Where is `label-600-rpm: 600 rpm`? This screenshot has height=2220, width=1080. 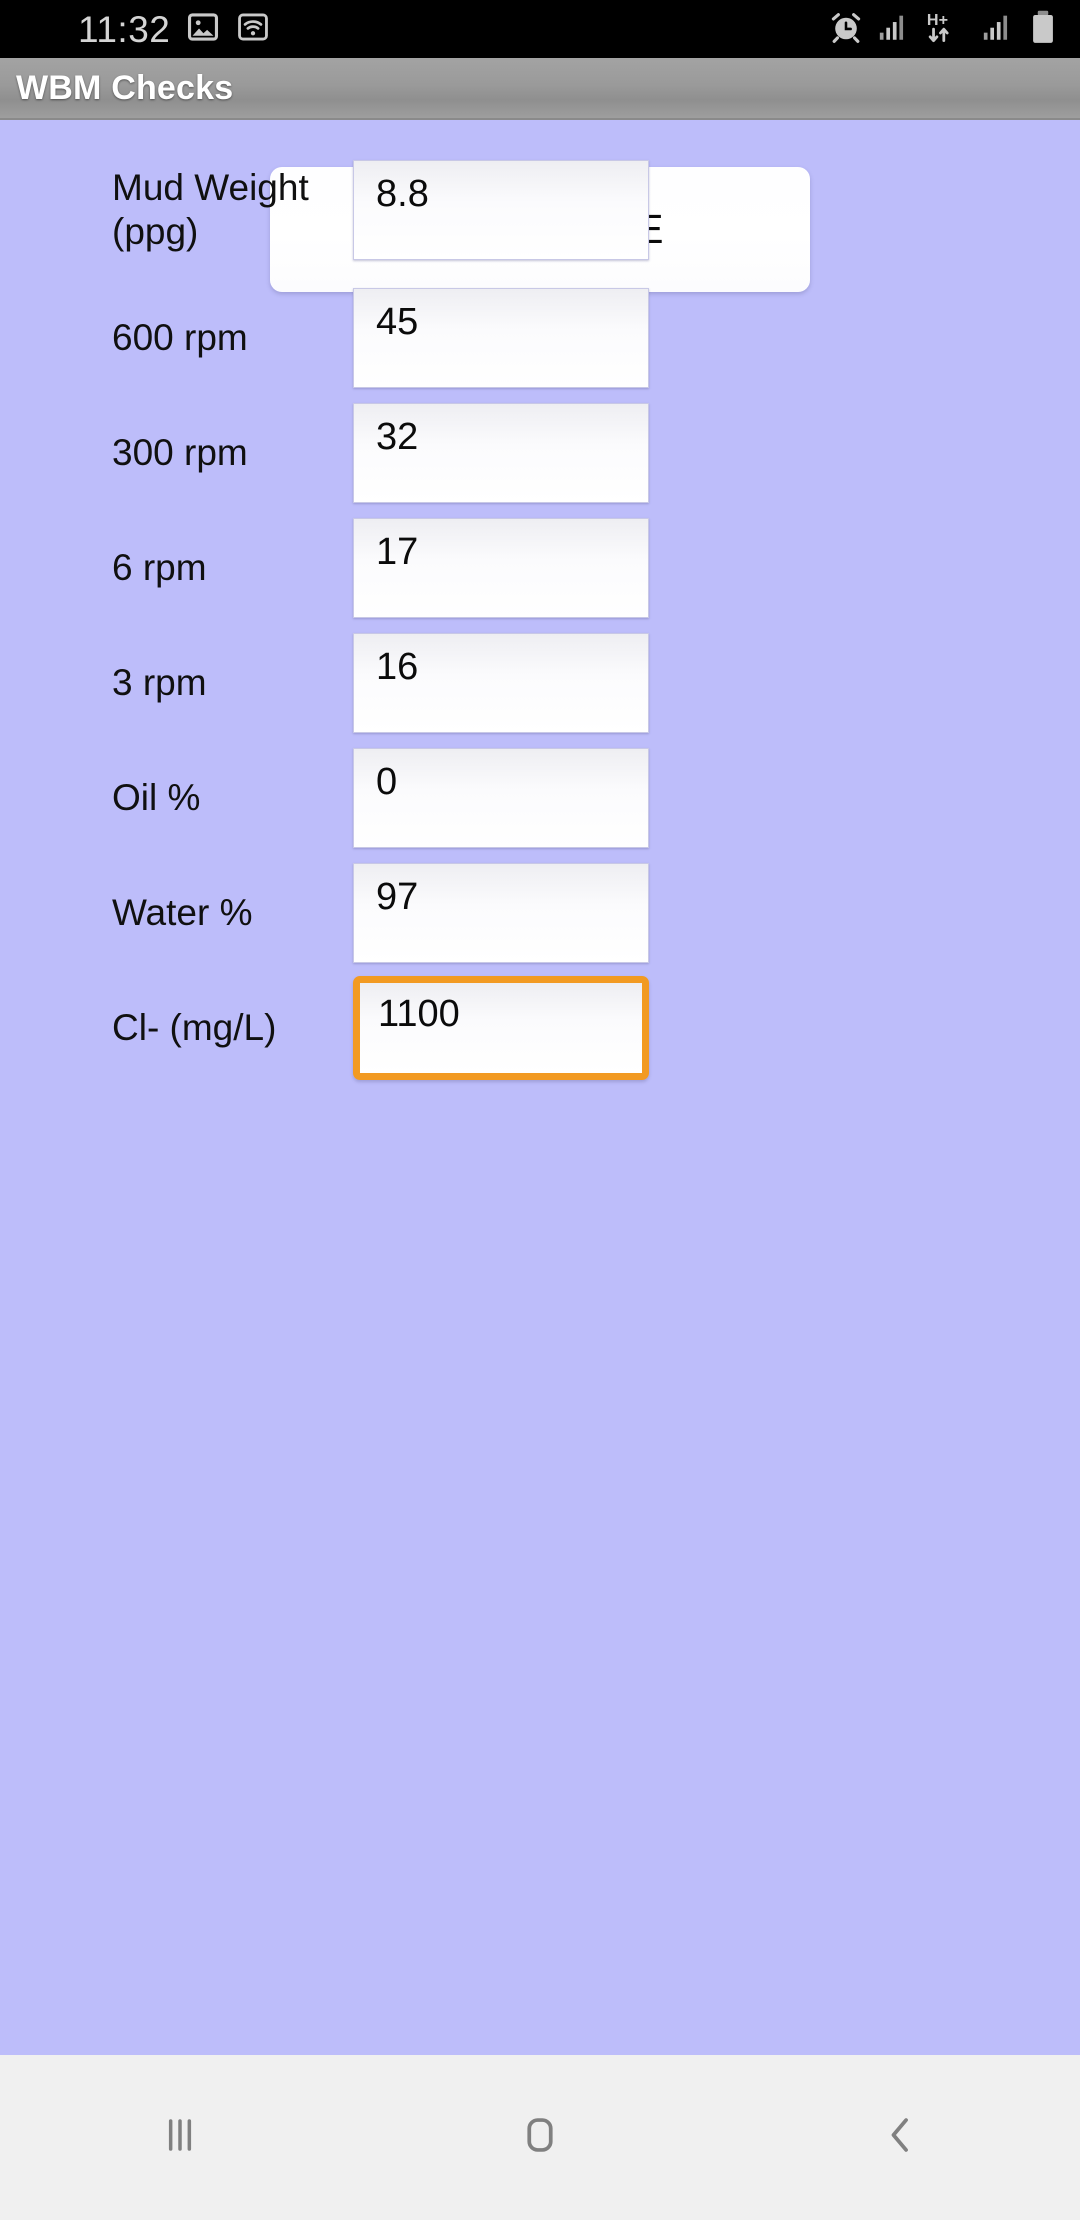
label-600-rpm: 600 rpm is located at coordinates (180, 337).